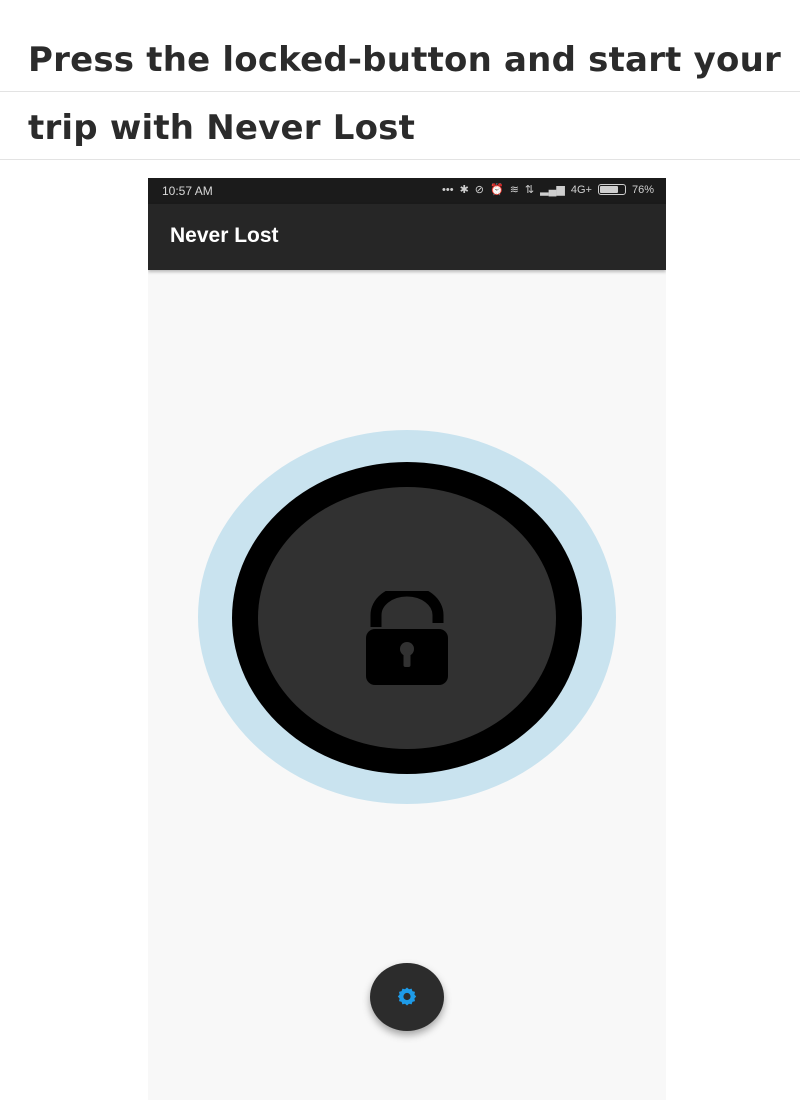 The image size is (800, 1100). I want to click on caption-line-2: trip with Never Lost, so click(400, 126).